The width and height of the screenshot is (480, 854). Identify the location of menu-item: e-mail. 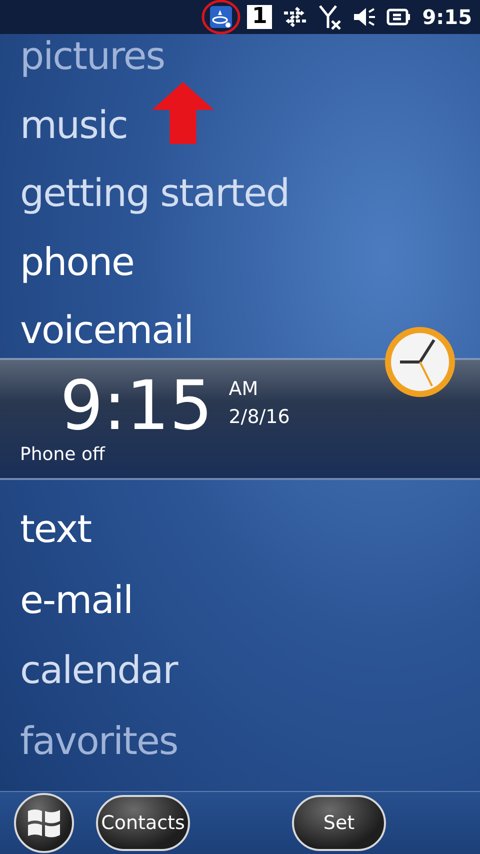
(76, 600).